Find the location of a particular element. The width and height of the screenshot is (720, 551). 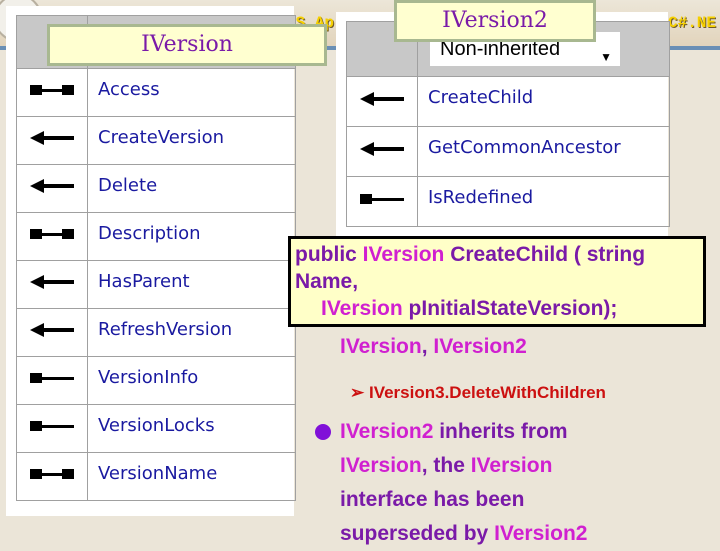

member-row: RefreshVersion is located at coordinates (156, 332).